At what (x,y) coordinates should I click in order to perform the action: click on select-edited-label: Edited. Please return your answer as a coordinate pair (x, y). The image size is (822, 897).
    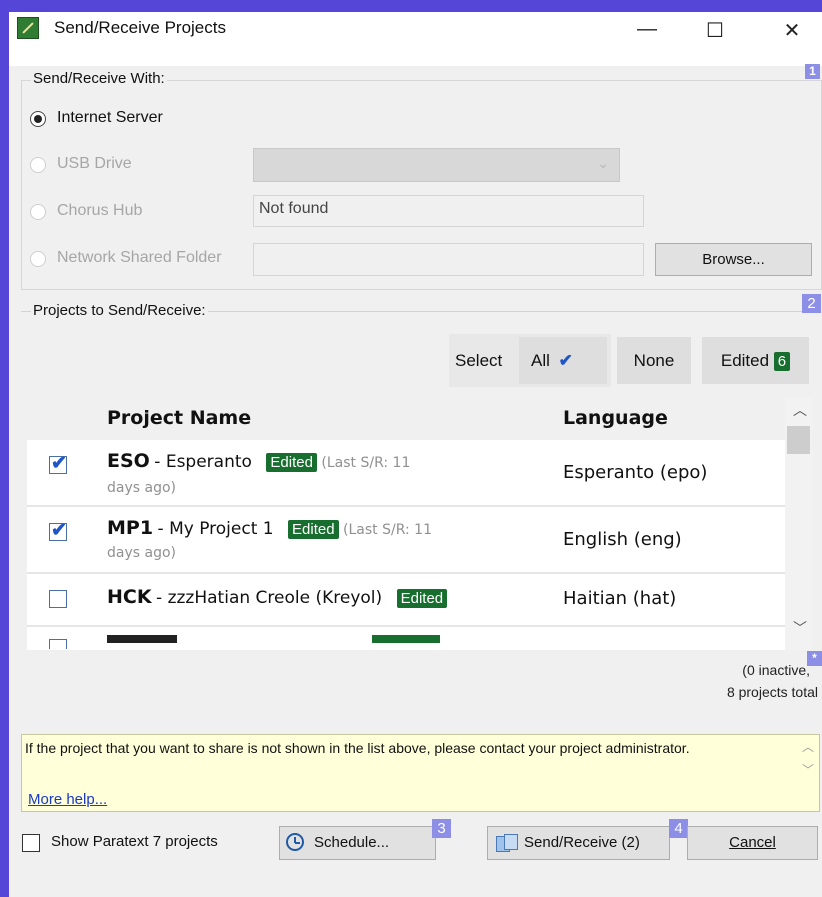
    Looking at the image, I should click on (745, 360).